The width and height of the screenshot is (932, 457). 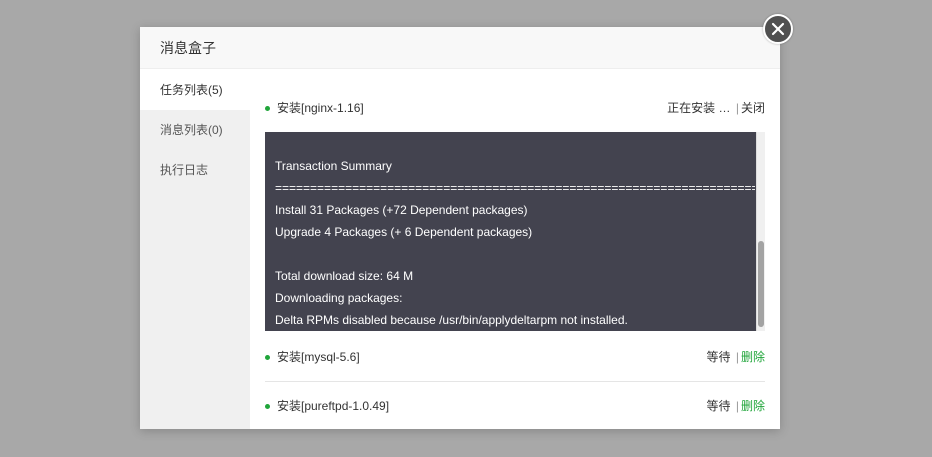 I want to click on scrollbar-thumb, so click(x=761, y=284).